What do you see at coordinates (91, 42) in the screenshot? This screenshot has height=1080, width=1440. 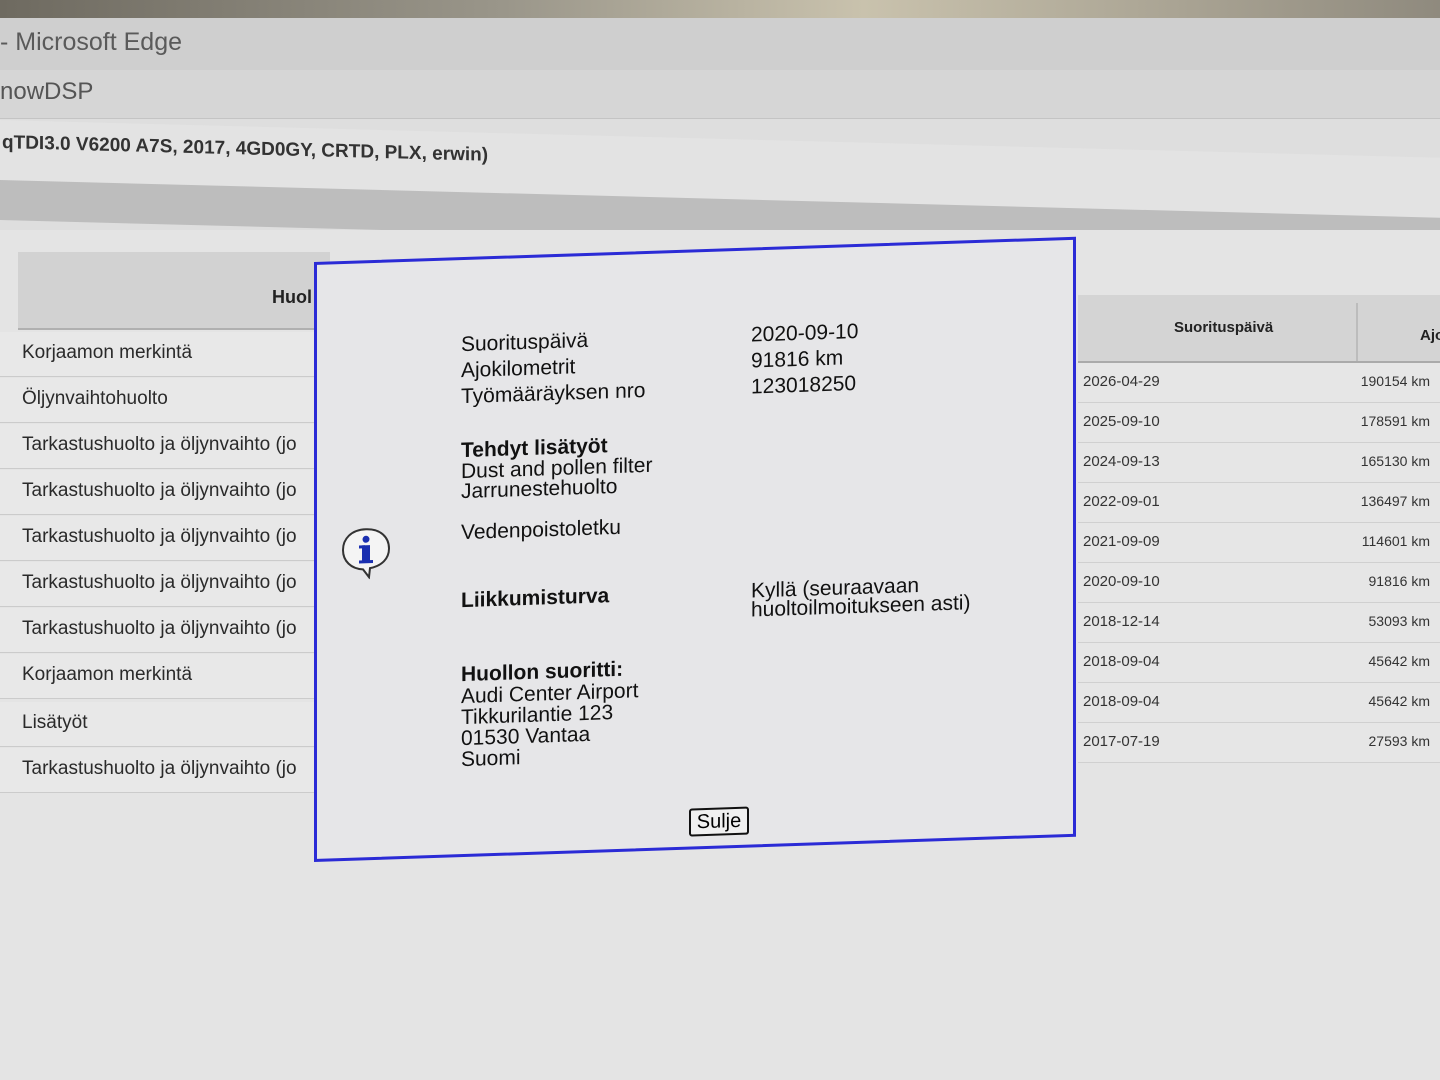 I see `window-title: - Microsoft Edge` at bounding box center [91, 42].